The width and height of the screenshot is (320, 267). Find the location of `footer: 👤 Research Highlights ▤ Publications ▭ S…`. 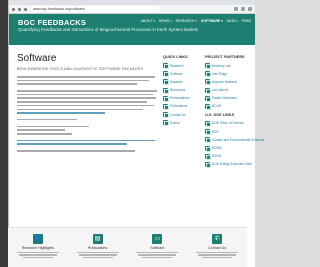

footer: 👤 Research Highlights ▤ Publications ▭ S… is located at coordinates (127, 247).